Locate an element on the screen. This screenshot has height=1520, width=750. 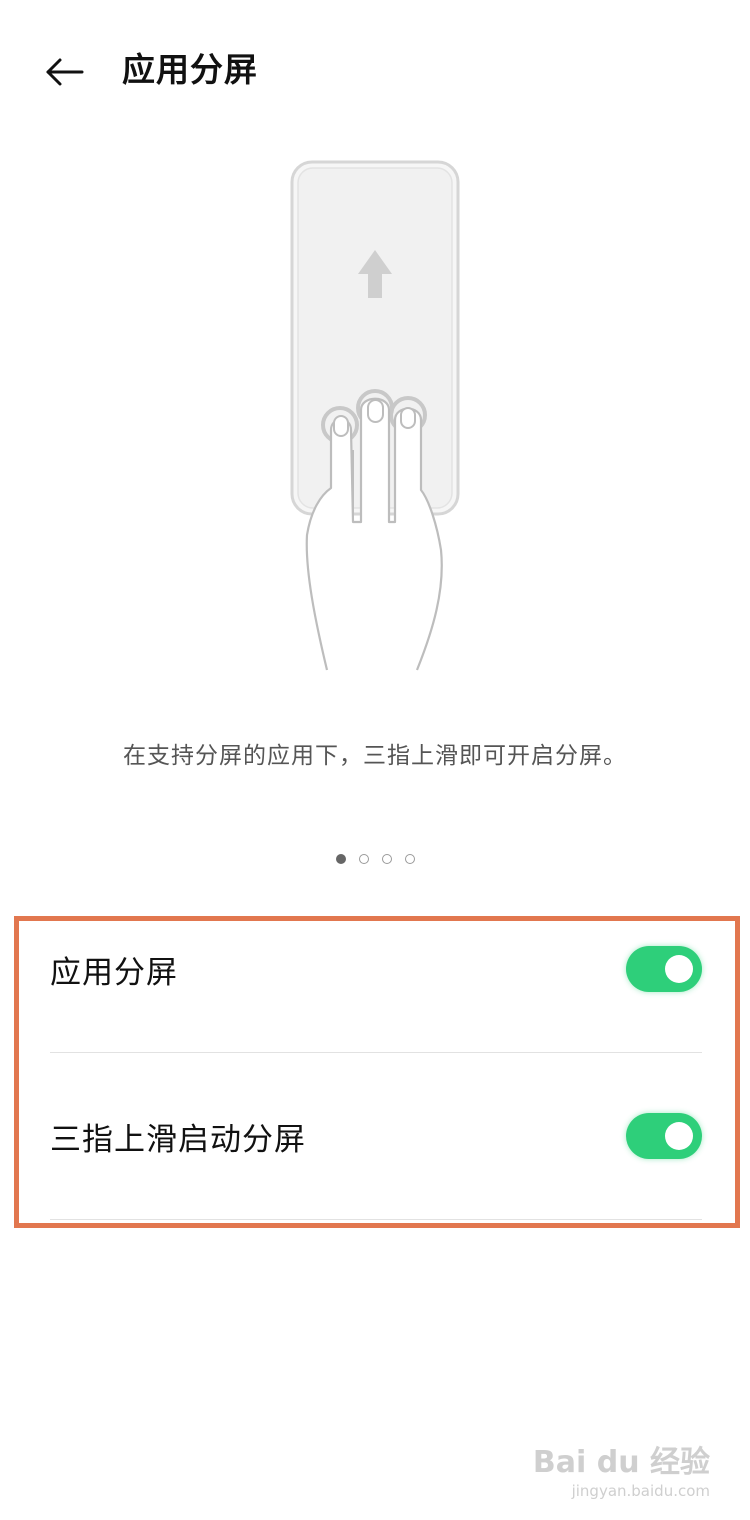
baidu-jingyan-watermark: Bai du 经验 jingyan.baidu.com is located at coordinates (610, 1473).